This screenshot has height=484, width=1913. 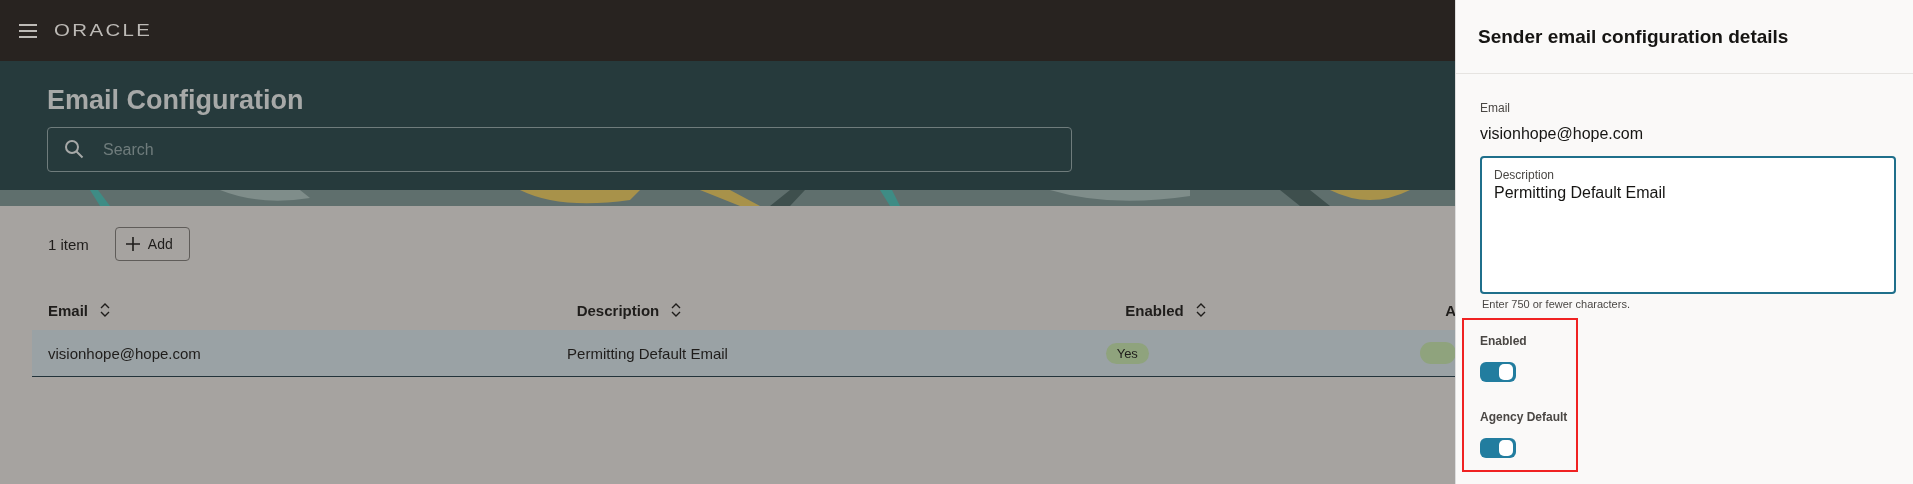 What do you see at coordinates (74, 149) in the screenshot?
I see `search-icon` at bounding box center [74, 149].